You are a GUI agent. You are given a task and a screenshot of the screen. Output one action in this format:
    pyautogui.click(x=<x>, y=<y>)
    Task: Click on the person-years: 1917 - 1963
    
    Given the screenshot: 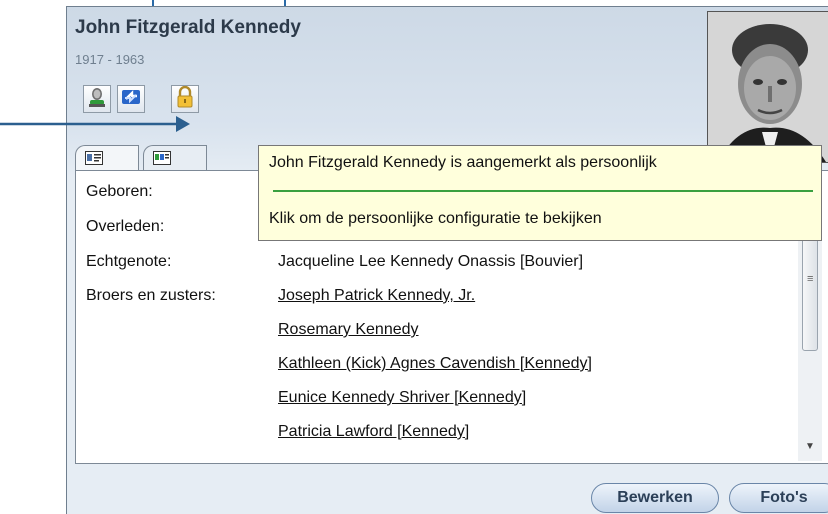 What is the action you would take?
    pyautogui.click(x=110, y=59)
    